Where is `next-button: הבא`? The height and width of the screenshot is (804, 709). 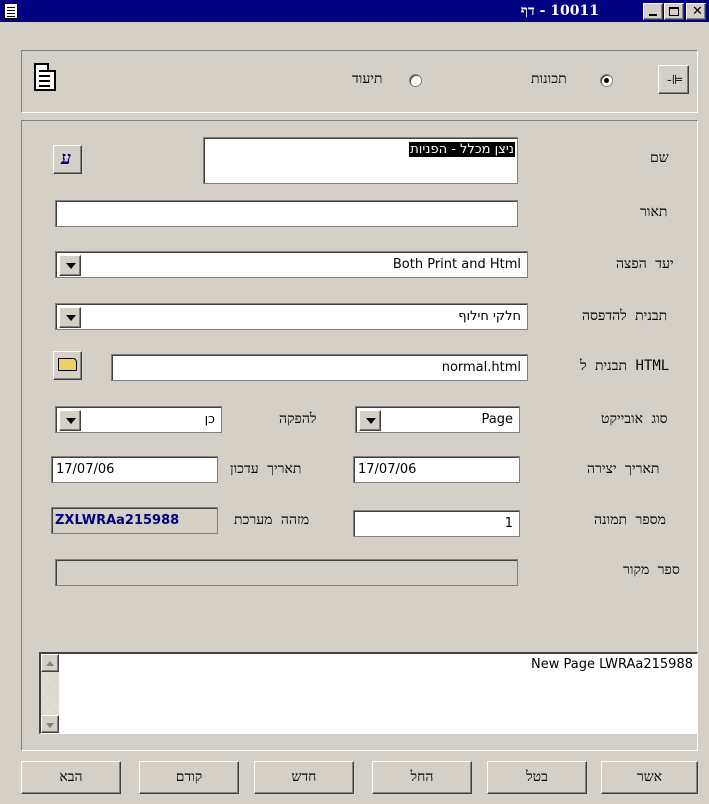
next-button: הבא is located at coordinates (71, 777).